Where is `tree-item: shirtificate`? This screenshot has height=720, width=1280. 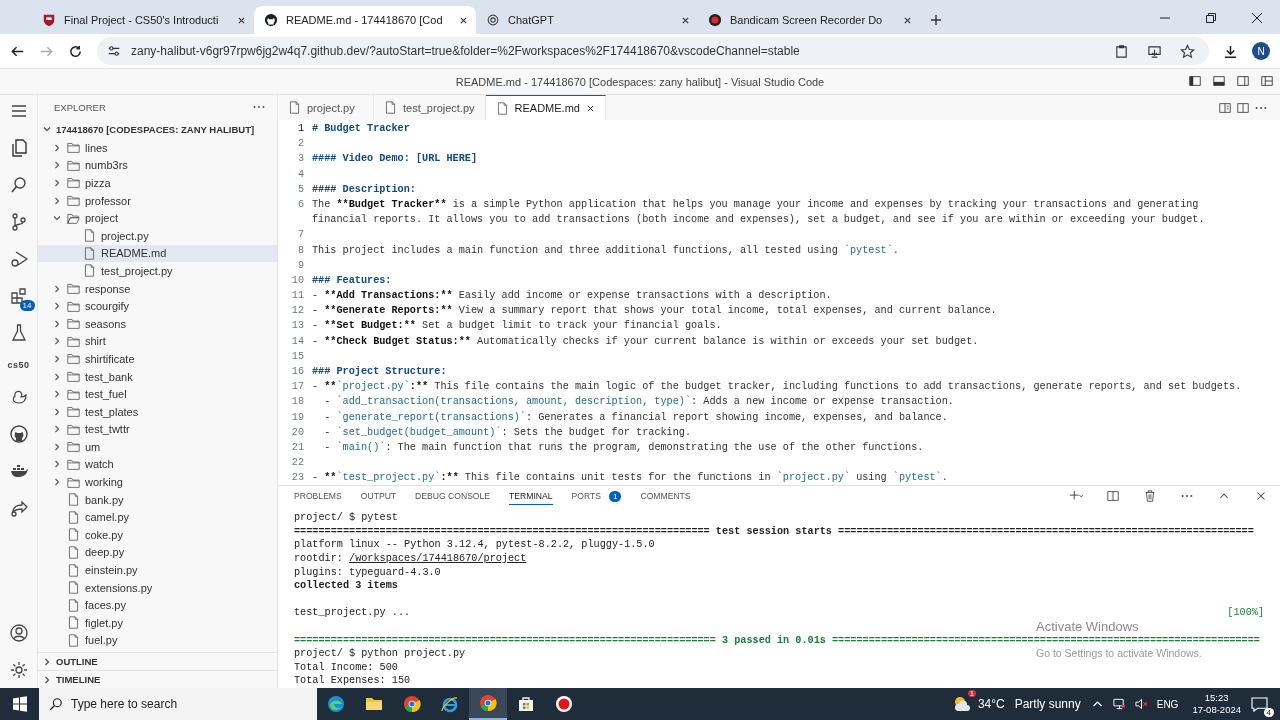
tree-item: shirtificate is located at coordinates (157, 359).